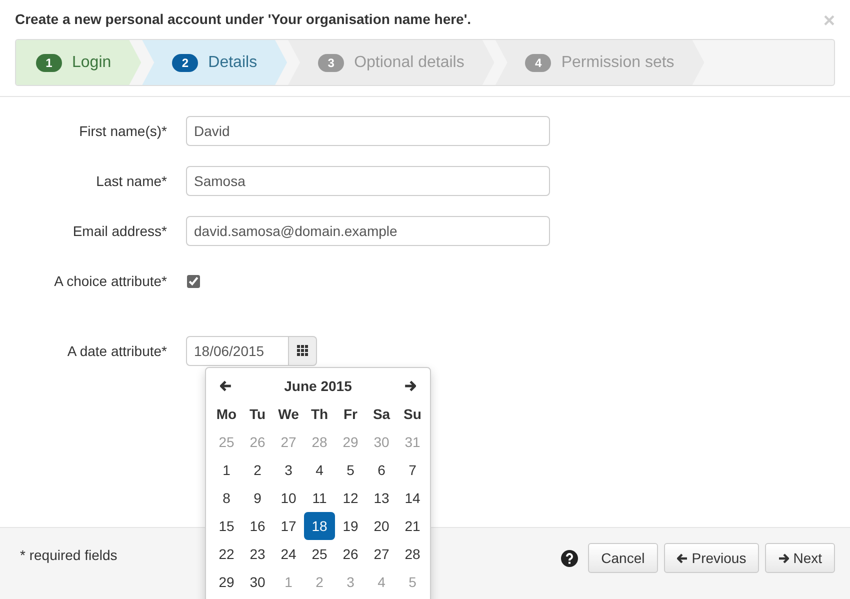 This screenshot has width=850, height=599. I want to click on calendar-day: 21, so click(412, 526).